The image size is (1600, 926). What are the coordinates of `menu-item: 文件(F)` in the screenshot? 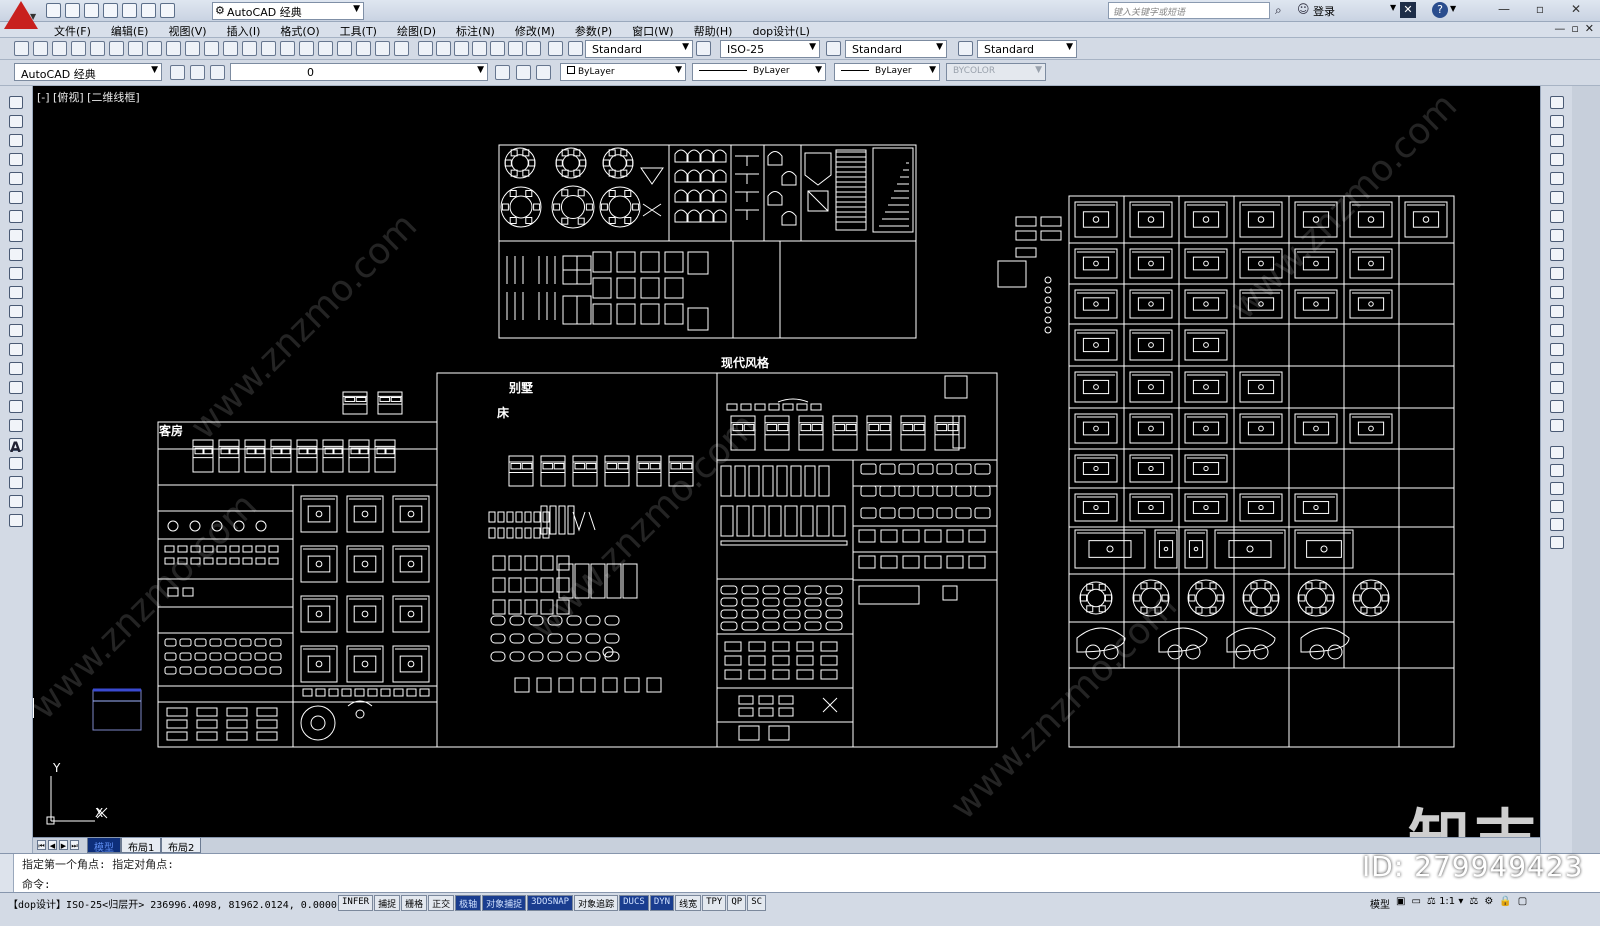 It's located at (72, 31).